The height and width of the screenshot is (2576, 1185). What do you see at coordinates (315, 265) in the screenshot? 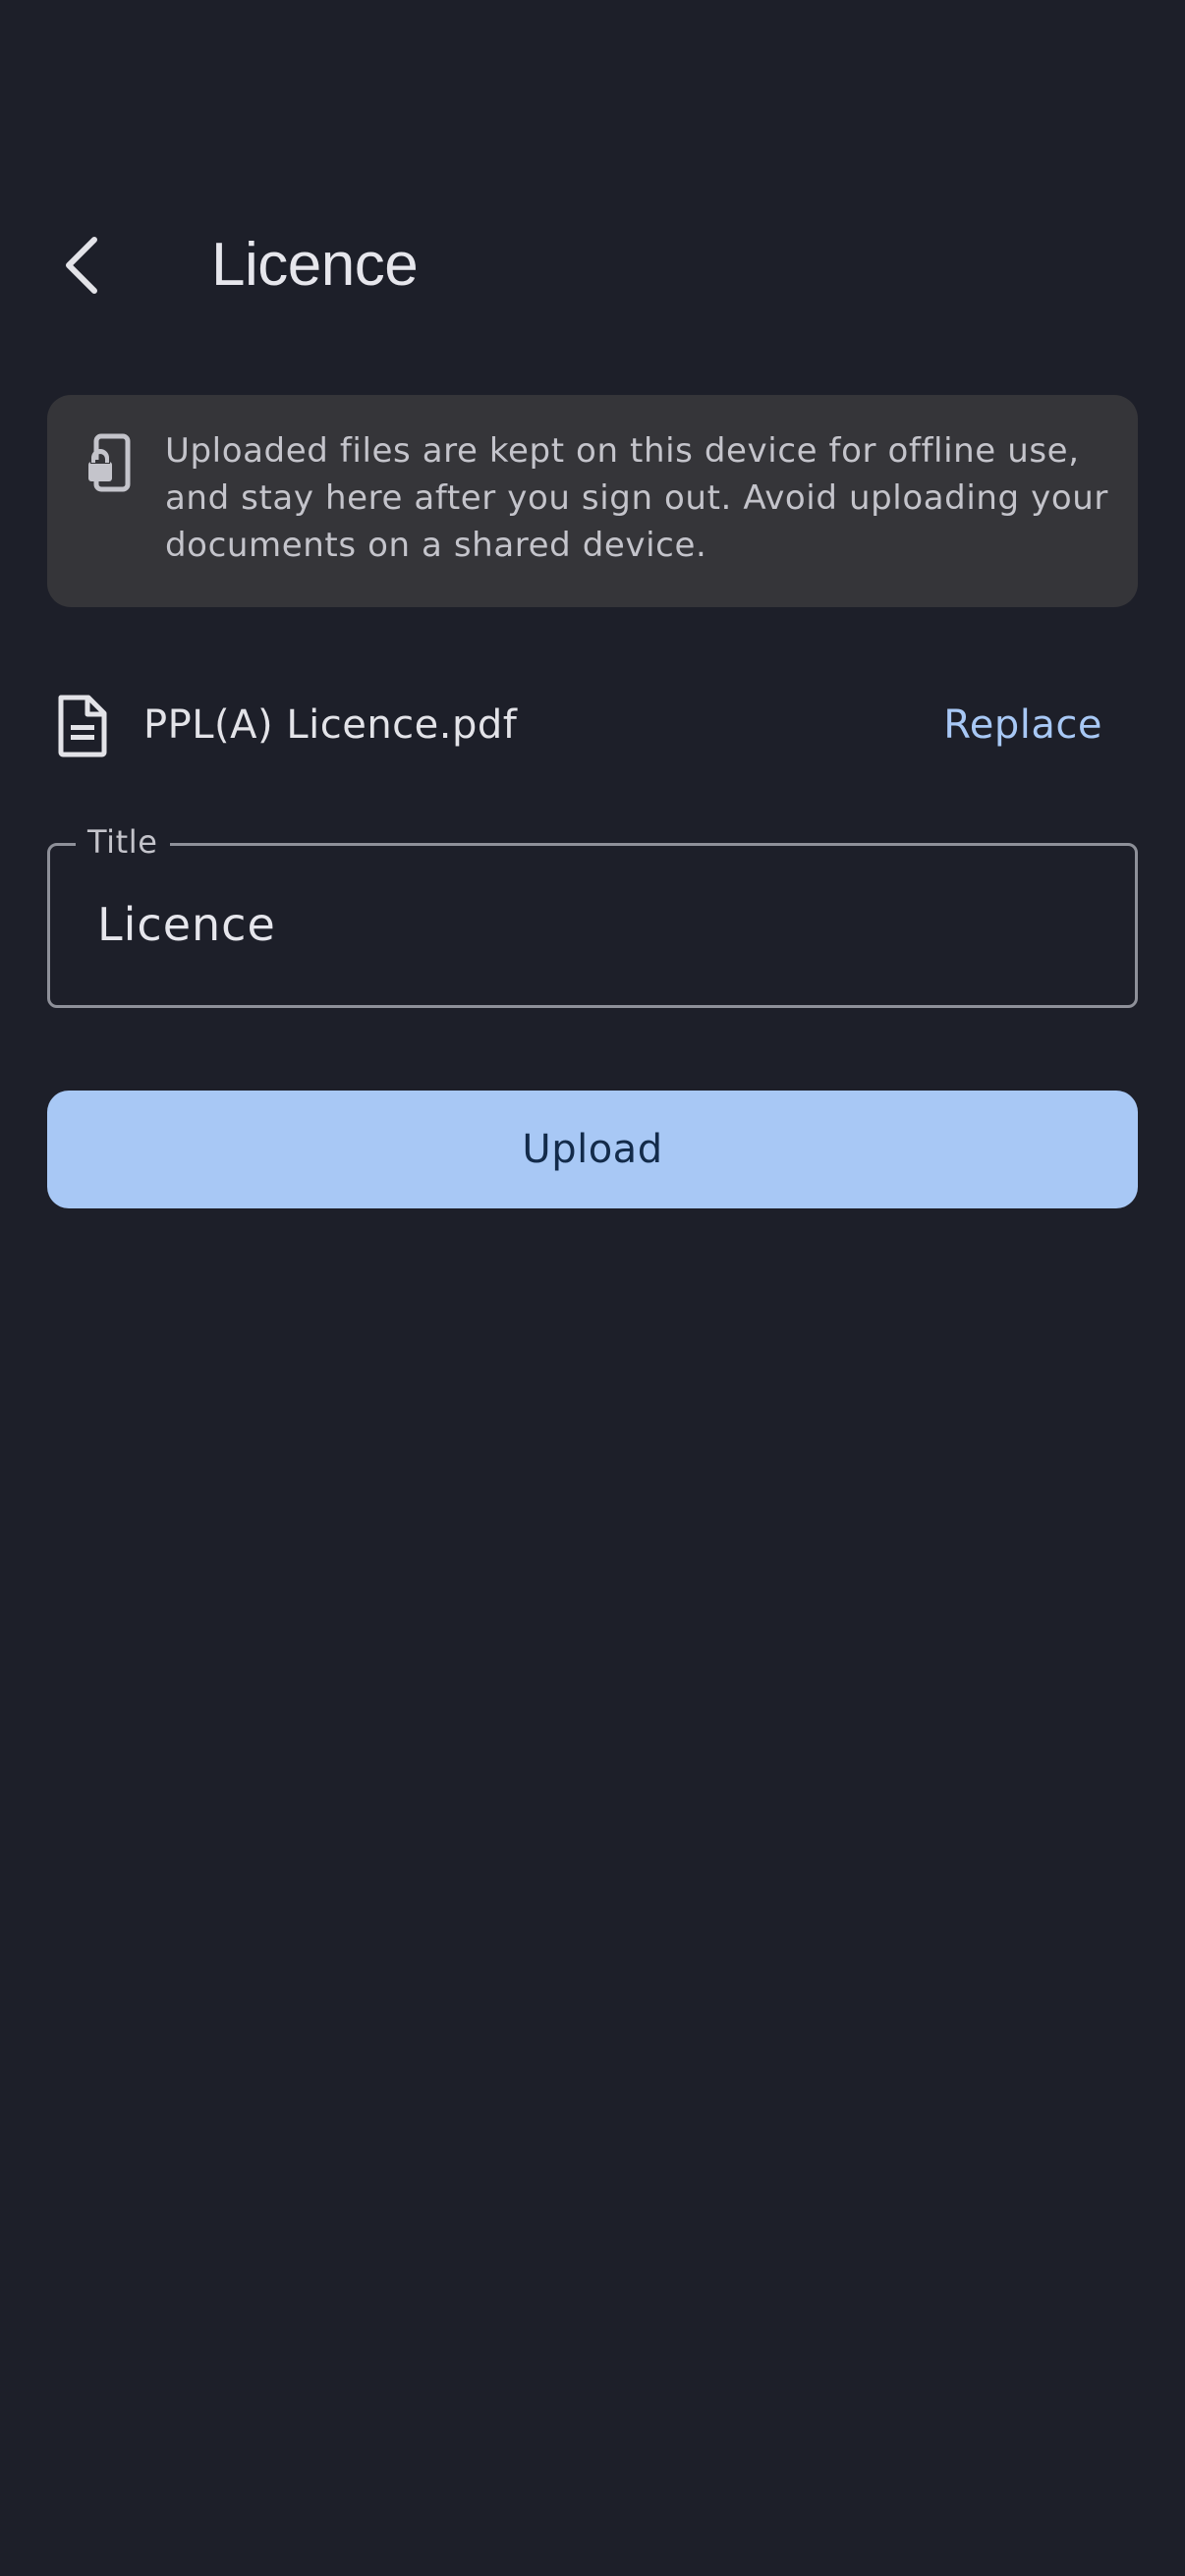
I see `page-title: Licence` at bounding box center [315, 265].